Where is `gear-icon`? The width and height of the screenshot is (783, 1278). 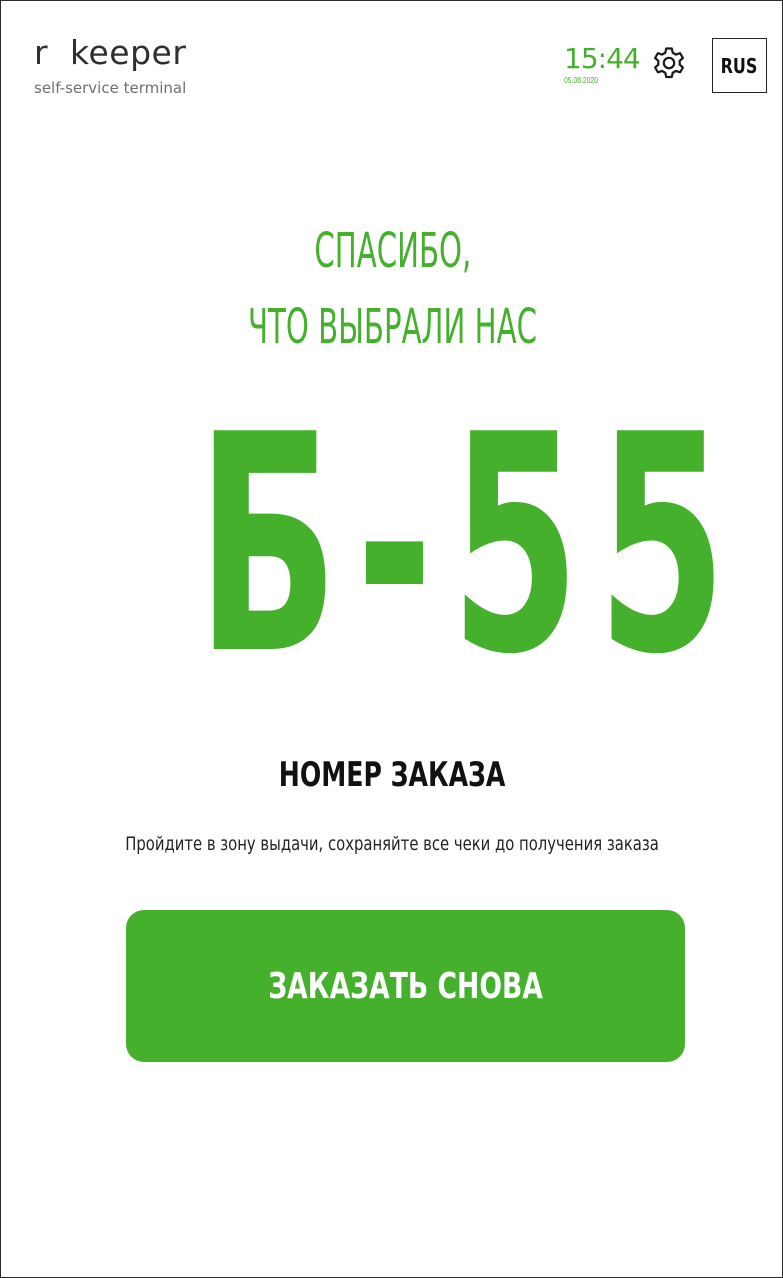
gear-icon is located at coordinates (669, 63).